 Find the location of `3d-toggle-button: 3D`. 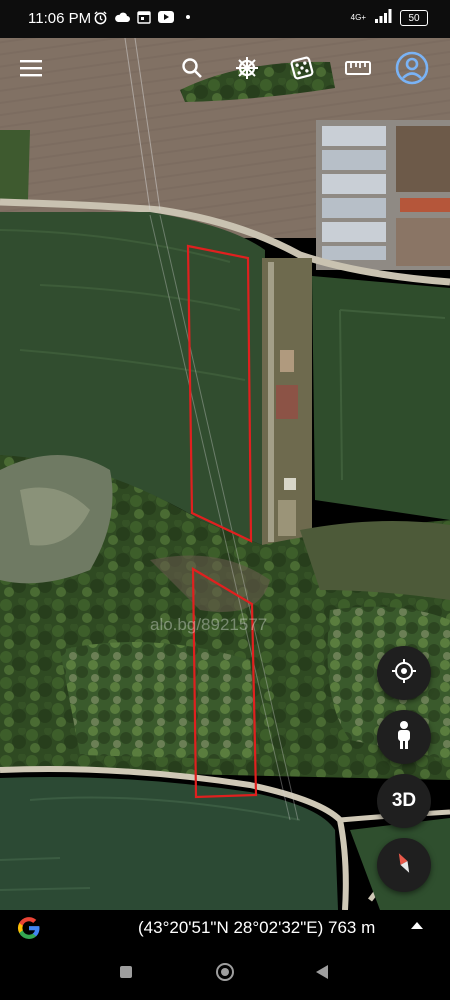

3d-toggle-button: 3D is located at coordinates (404, 801).